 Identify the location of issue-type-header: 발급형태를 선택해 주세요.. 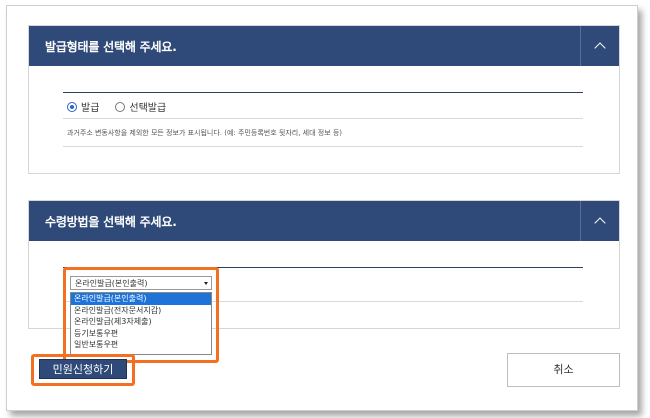
(324, 46).